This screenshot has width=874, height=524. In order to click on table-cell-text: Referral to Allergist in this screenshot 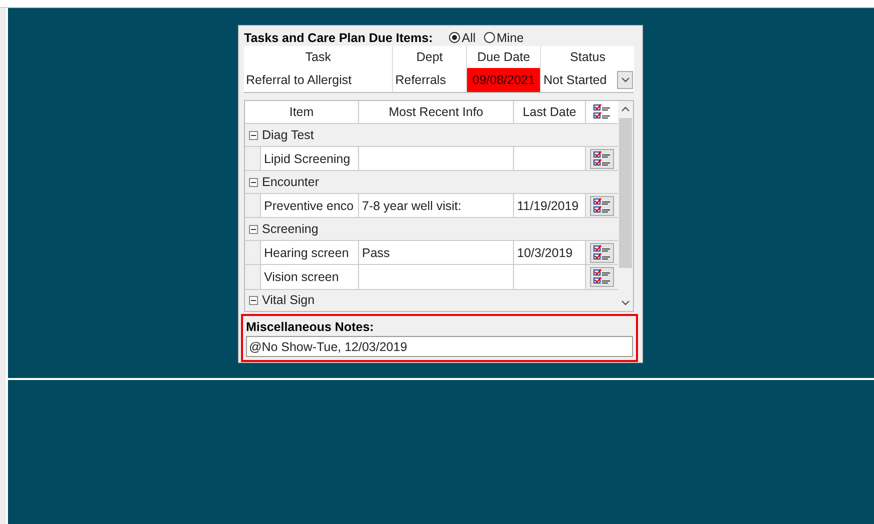, I will do `click(299, 80)`.